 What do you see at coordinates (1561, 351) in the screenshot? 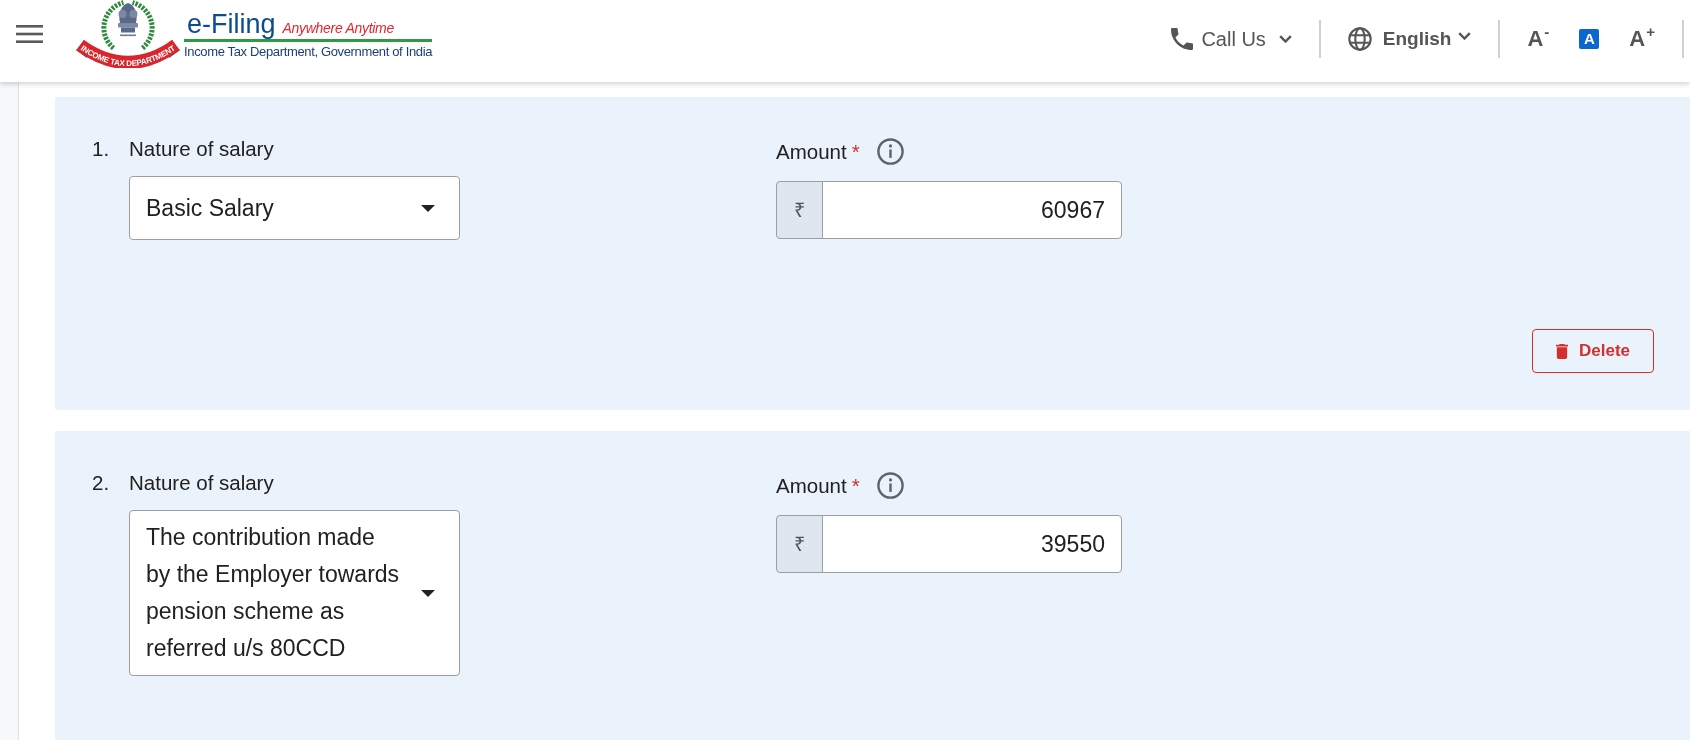
I see `trash-icon` at bounding box center [1561, 351].